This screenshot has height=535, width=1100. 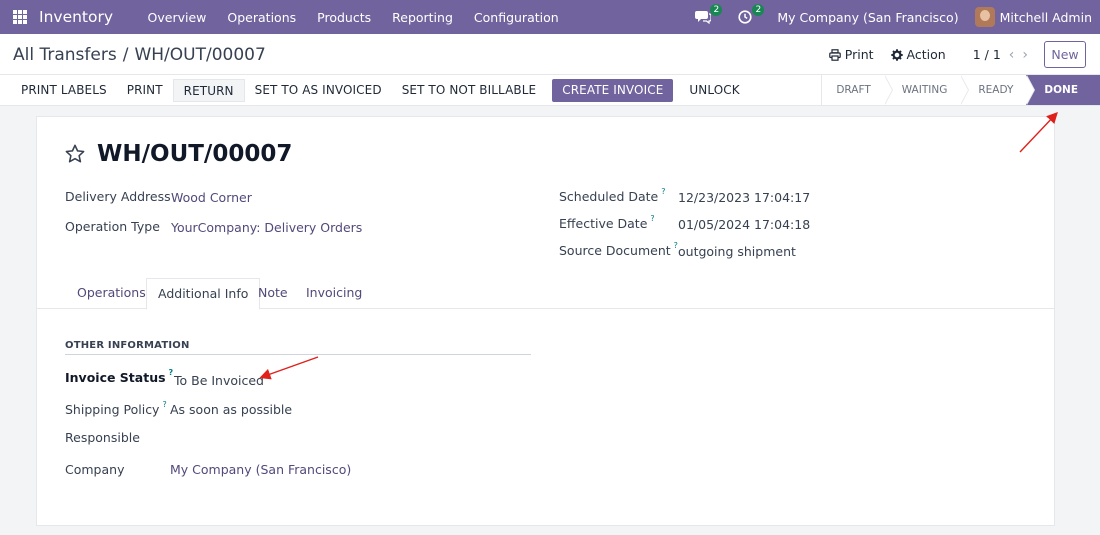 What do you see at coordinates (609, 196) in the screenshot?
I see `scheduled-date-label-text: Scheduled Date` at bounding box center [609, 196].